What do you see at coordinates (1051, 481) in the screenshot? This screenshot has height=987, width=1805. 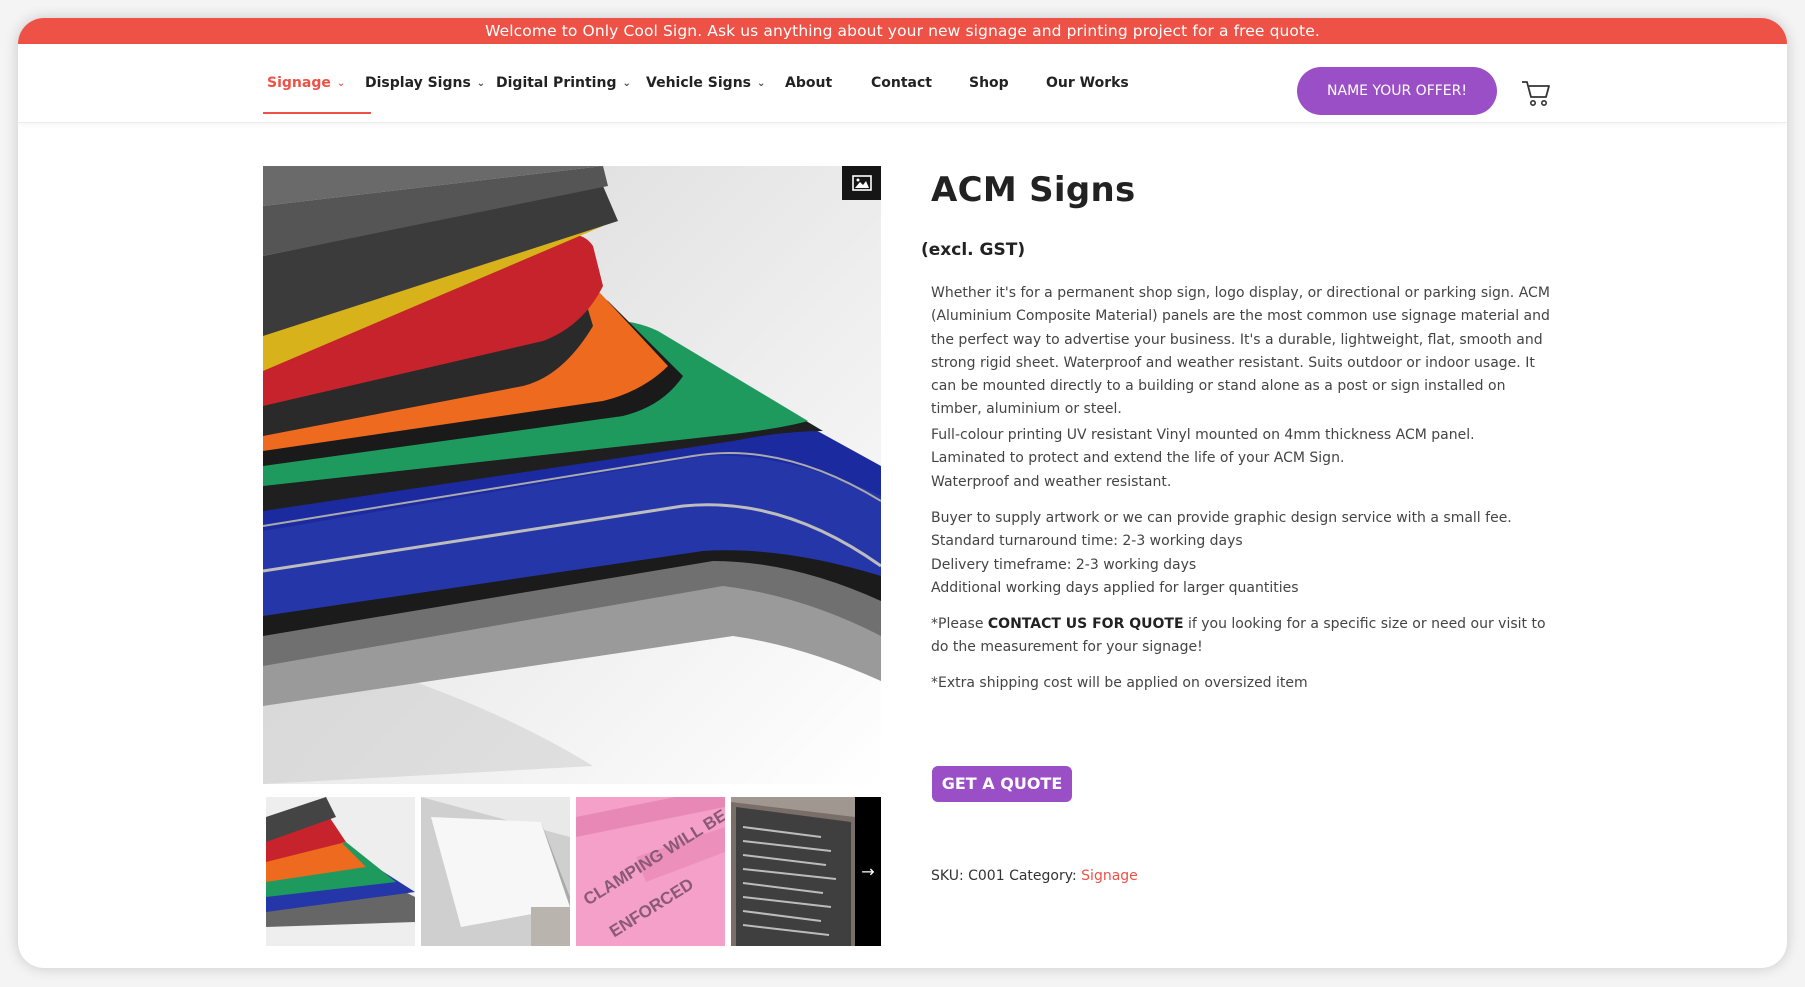 I see `feature-line: Waterproof and weather resistant.` at bounding box center [1051, 481].